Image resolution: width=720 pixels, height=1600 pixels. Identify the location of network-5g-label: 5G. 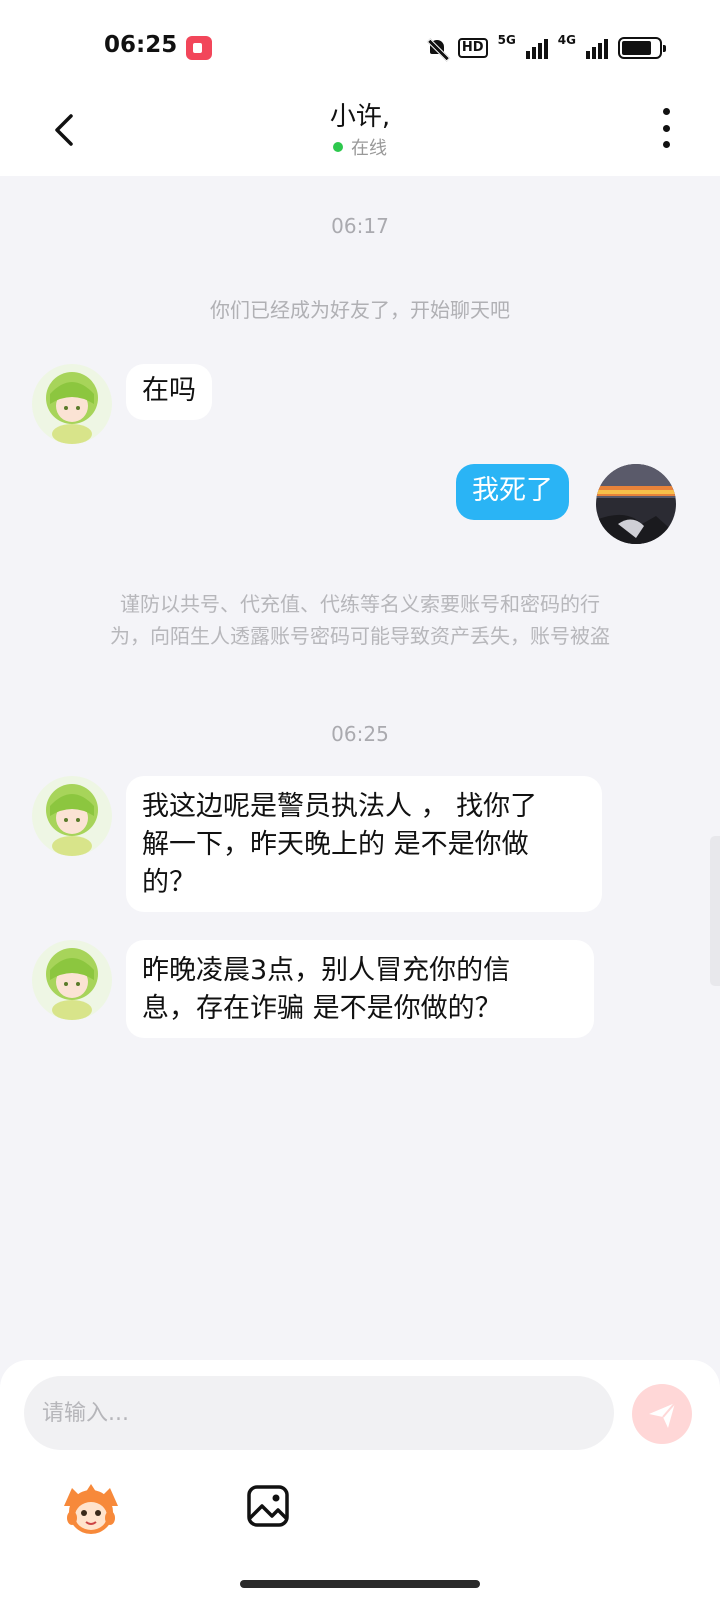
(506, 40).